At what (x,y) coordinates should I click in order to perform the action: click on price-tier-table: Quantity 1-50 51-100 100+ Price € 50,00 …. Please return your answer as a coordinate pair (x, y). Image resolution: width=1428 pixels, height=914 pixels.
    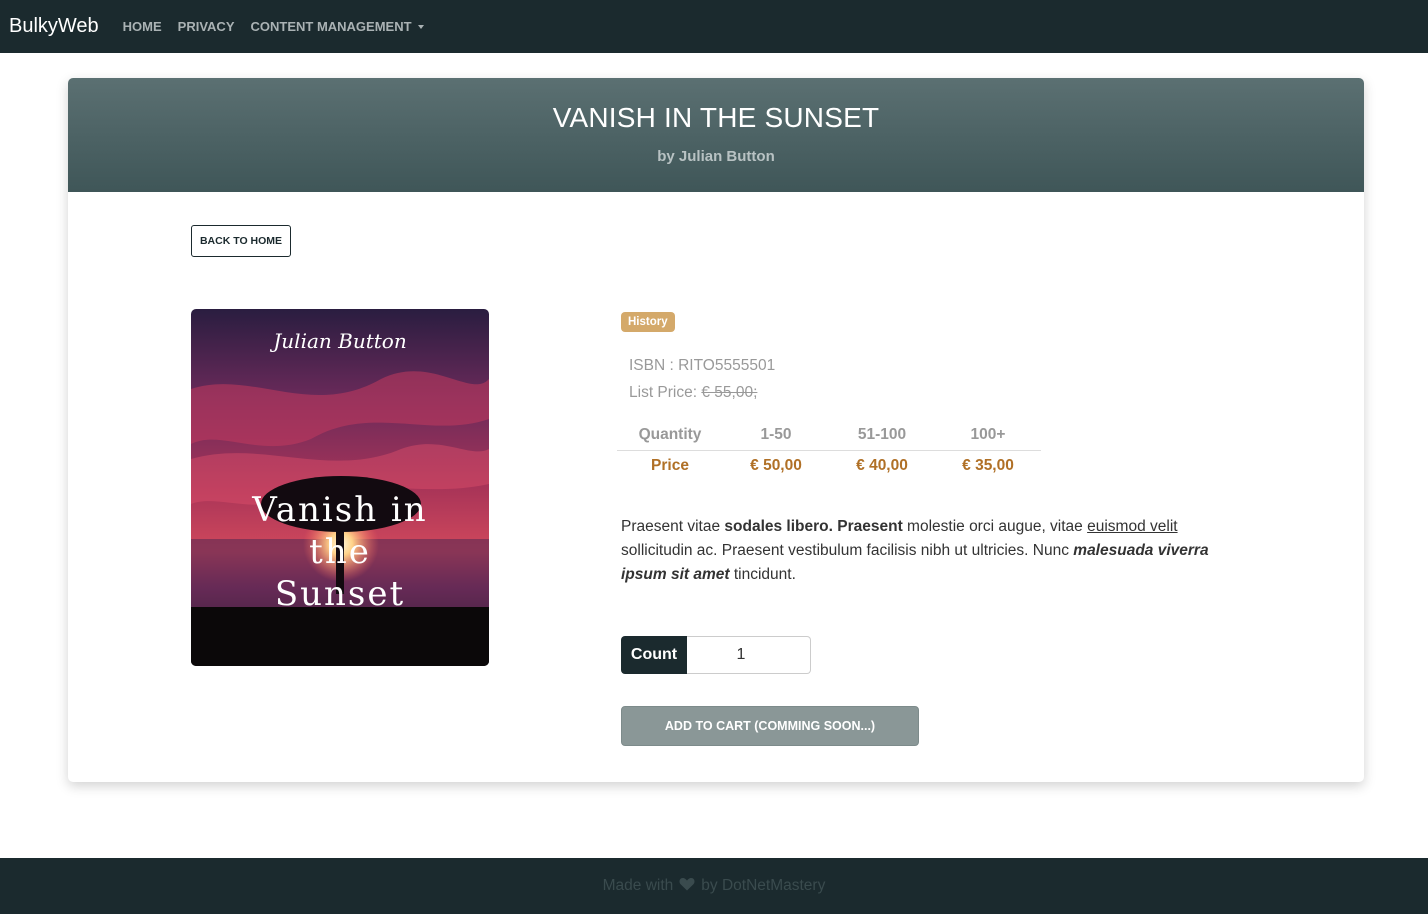
    Looking at the image, I should click on (829, 451).